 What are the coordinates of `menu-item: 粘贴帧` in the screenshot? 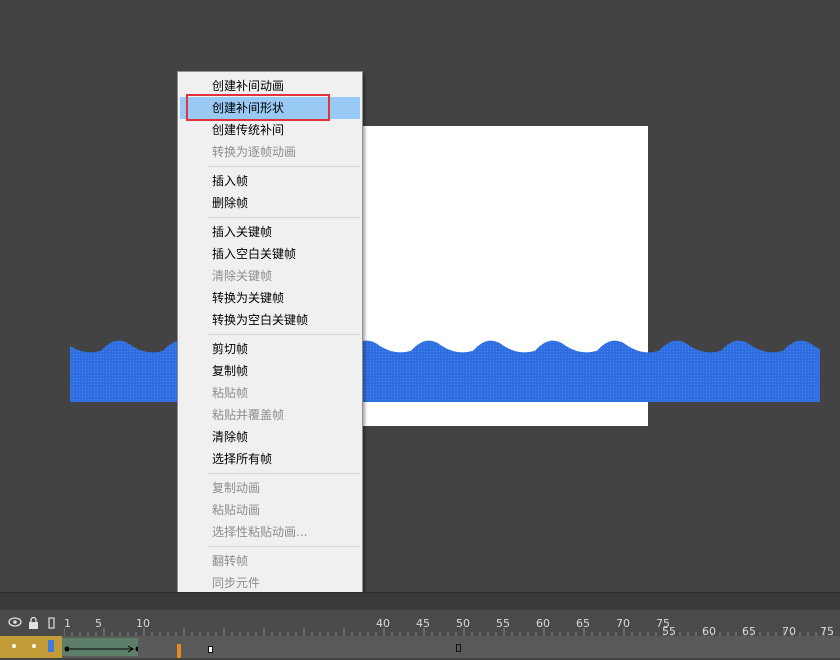 It's located at (230, 393).